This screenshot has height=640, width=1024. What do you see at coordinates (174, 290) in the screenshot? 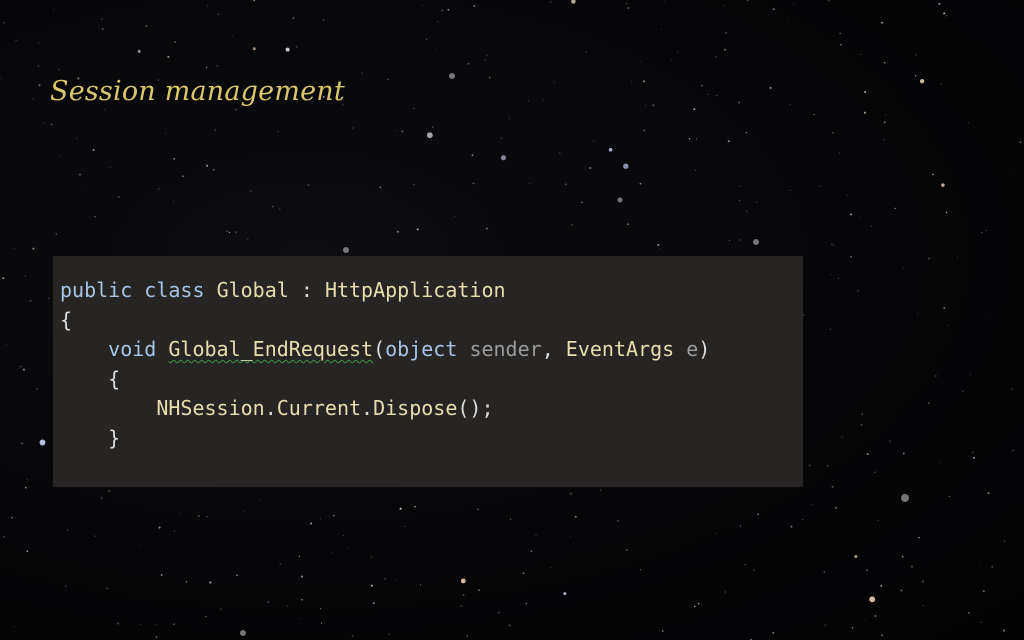
I see `code-token: class` at bounding box center [174, 290].